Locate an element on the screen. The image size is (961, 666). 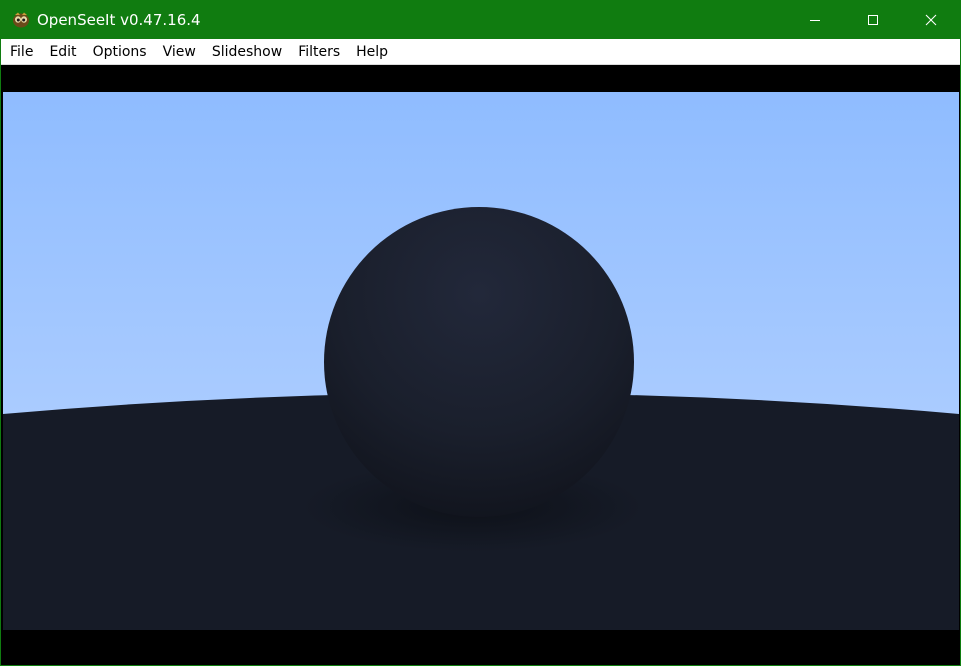
maximize-button is located at coordinates (873, 20).